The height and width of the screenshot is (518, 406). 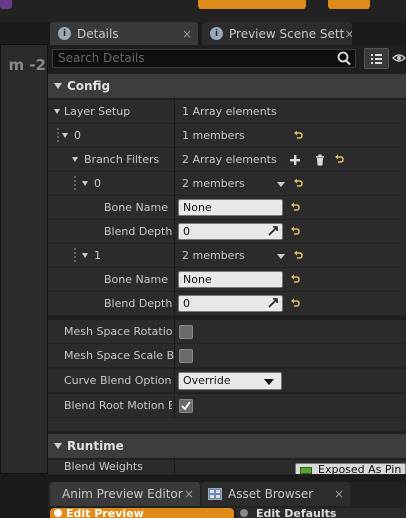 I want to click on property-label: Blend Weights, so click(x=103, y=466).